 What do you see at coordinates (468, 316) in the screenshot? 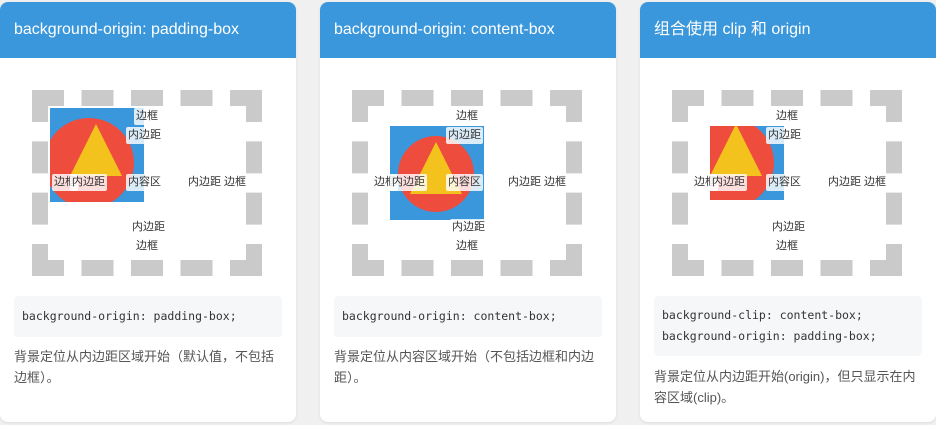
I see `code-block: background-origin: content-box;` at bounding box center [468, 316].